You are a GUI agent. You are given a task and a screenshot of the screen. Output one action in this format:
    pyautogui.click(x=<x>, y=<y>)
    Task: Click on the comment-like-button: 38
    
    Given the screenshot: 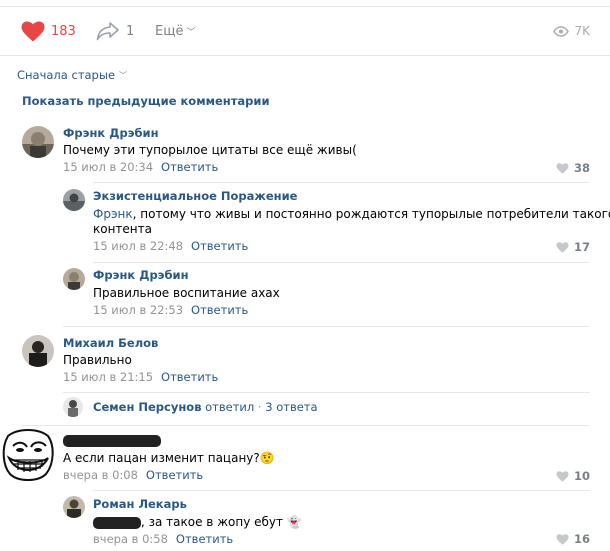 What is the action you would take?
    pyautogui.click(x=573, y=168)
    